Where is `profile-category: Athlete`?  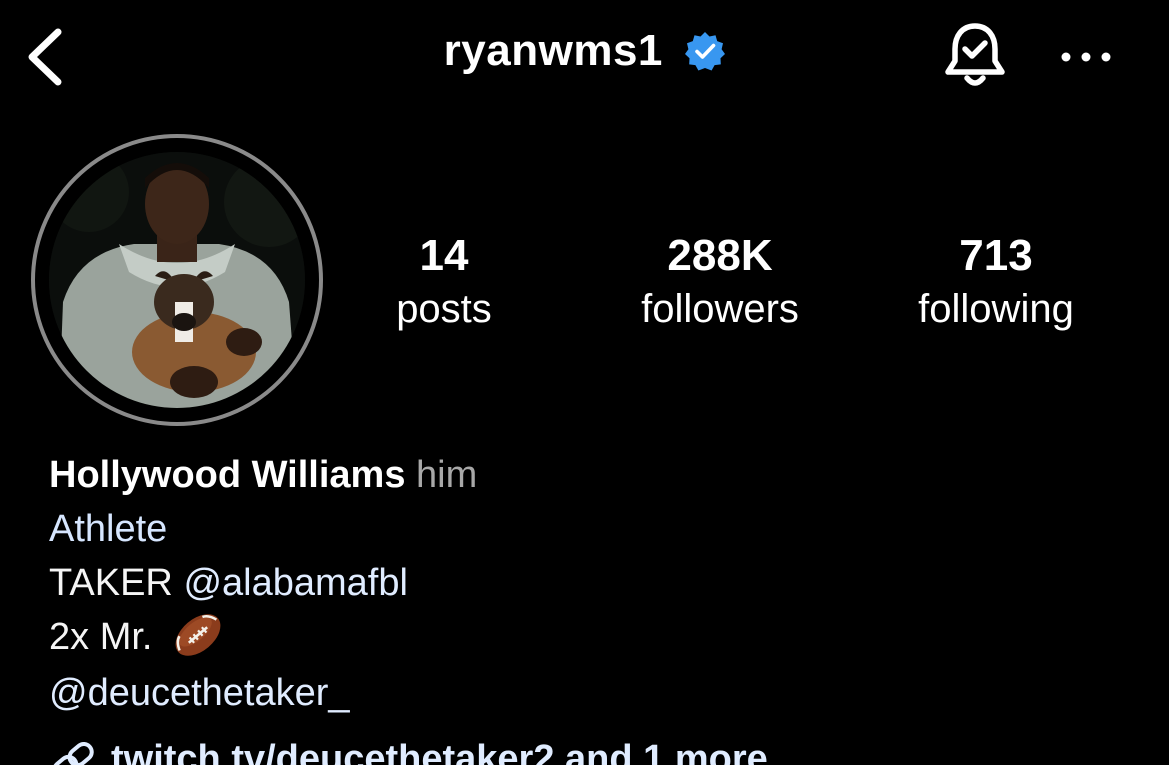 profile-category: Athlete is located at coordinates (108, 529).